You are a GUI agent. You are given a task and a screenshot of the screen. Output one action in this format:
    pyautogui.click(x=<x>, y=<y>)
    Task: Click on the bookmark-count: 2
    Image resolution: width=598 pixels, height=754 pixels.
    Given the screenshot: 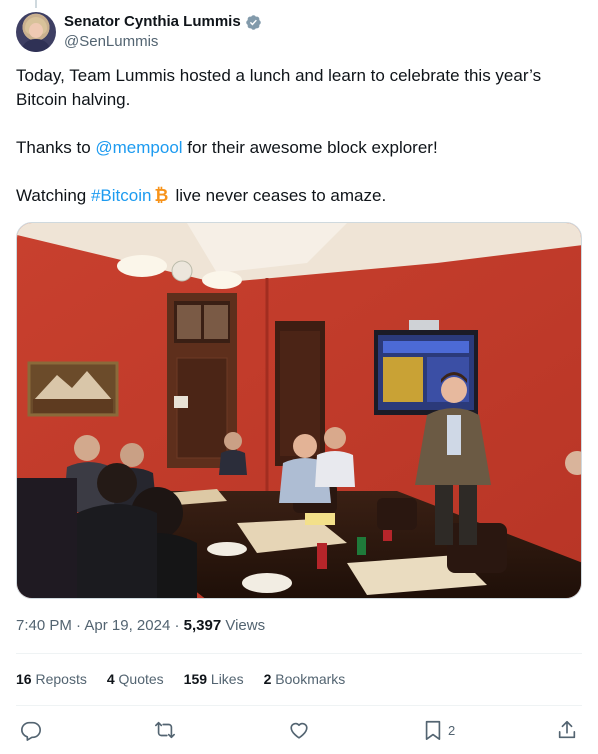 What is the action you would take?
    pyautogui.click(x=452, y=730)
    